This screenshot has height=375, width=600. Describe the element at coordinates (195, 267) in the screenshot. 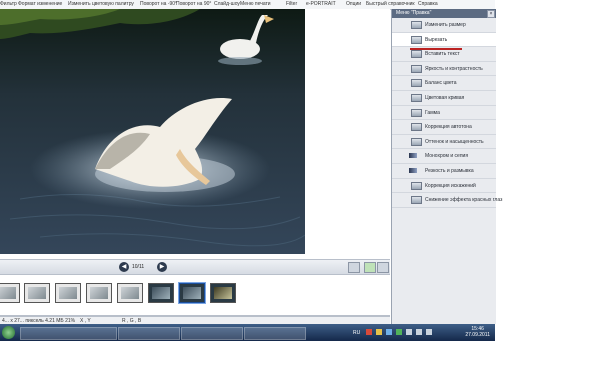

I see `navigation-bar: ◀ 10/11 ▶` at that location.